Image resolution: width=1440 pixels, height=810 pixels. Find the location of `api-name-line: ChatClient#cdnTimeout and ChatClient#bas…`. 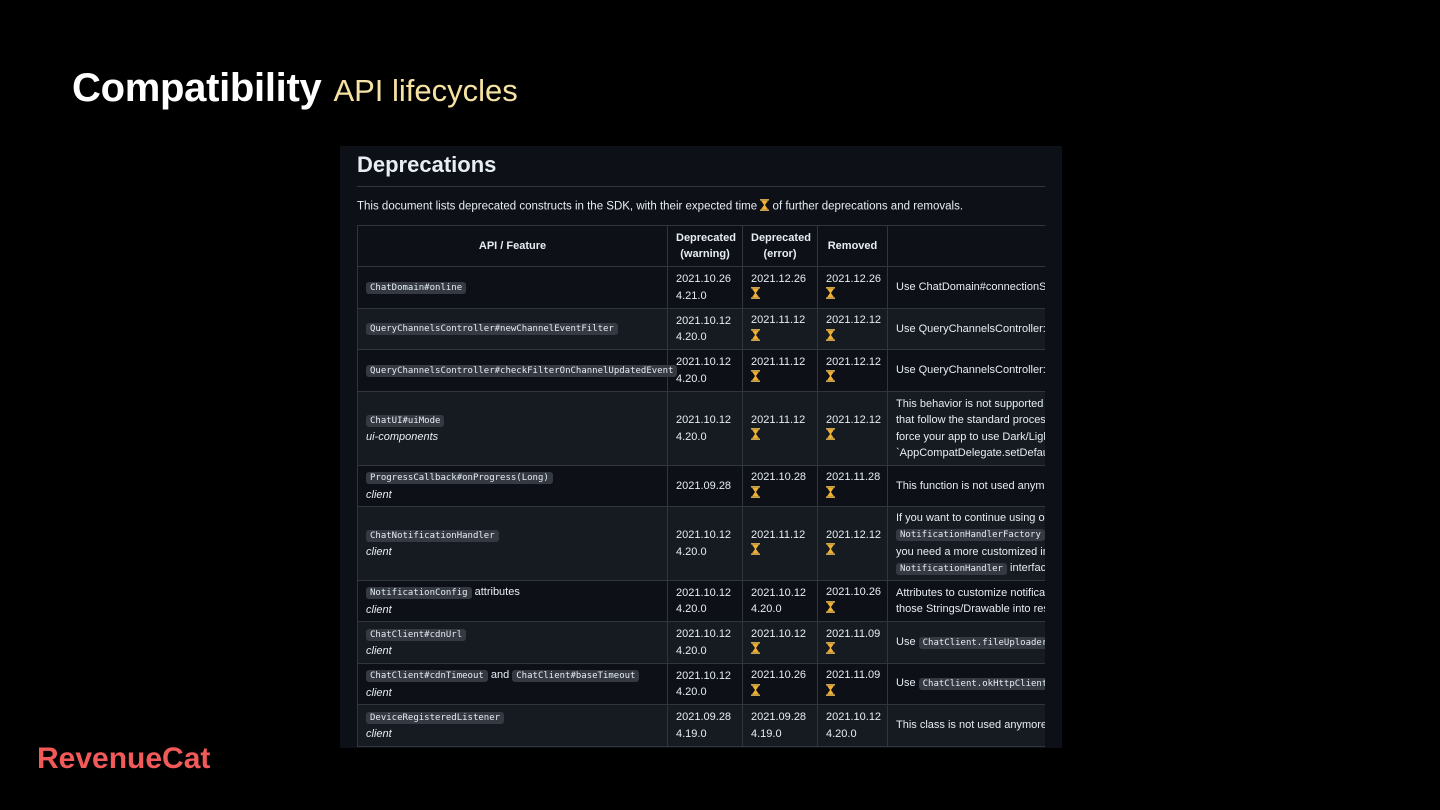

api-name-line: ChatClient#cdnTimeout and ChatClient#bas… is located at coordinates (512, 676).